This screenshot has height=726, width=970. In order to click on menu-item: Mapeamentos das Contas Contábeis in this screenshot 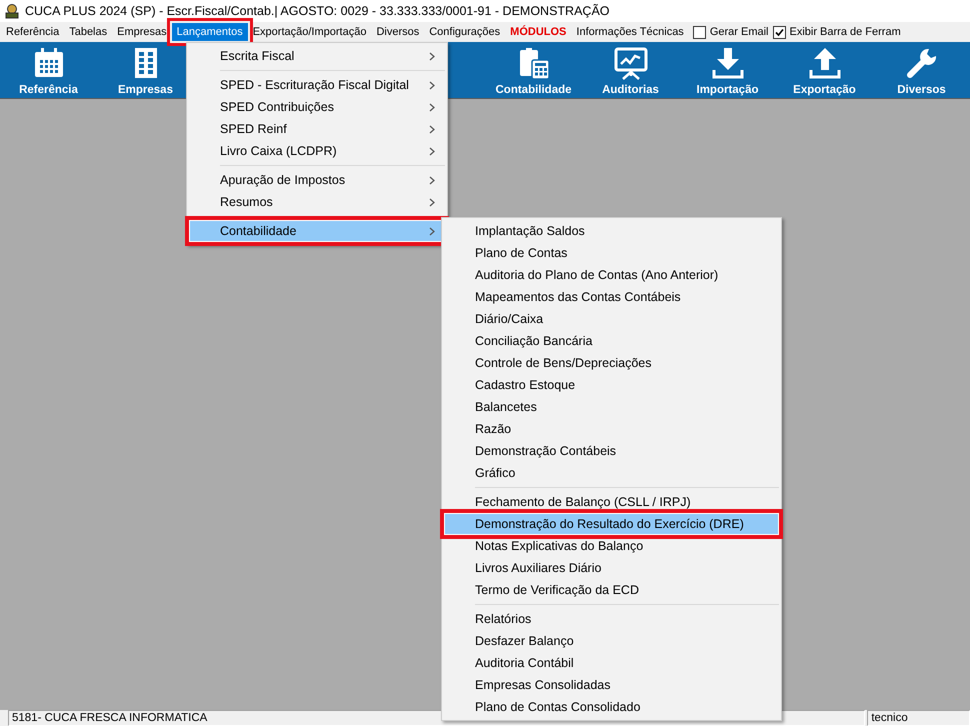, I will do `click(611, 297)`.